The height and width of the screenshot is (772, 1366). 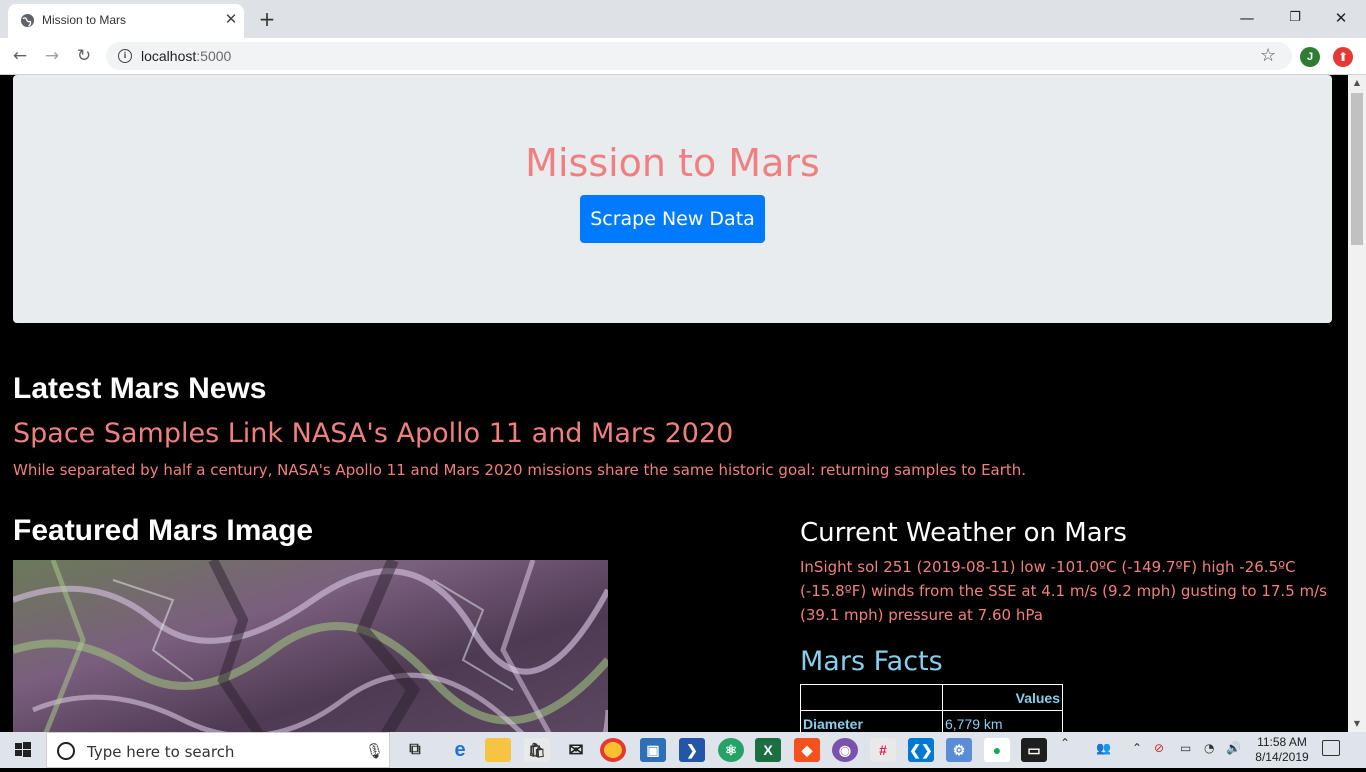 I want to click on taskbar-scroll-icon: ⌃, so click(x=1065, y=743).